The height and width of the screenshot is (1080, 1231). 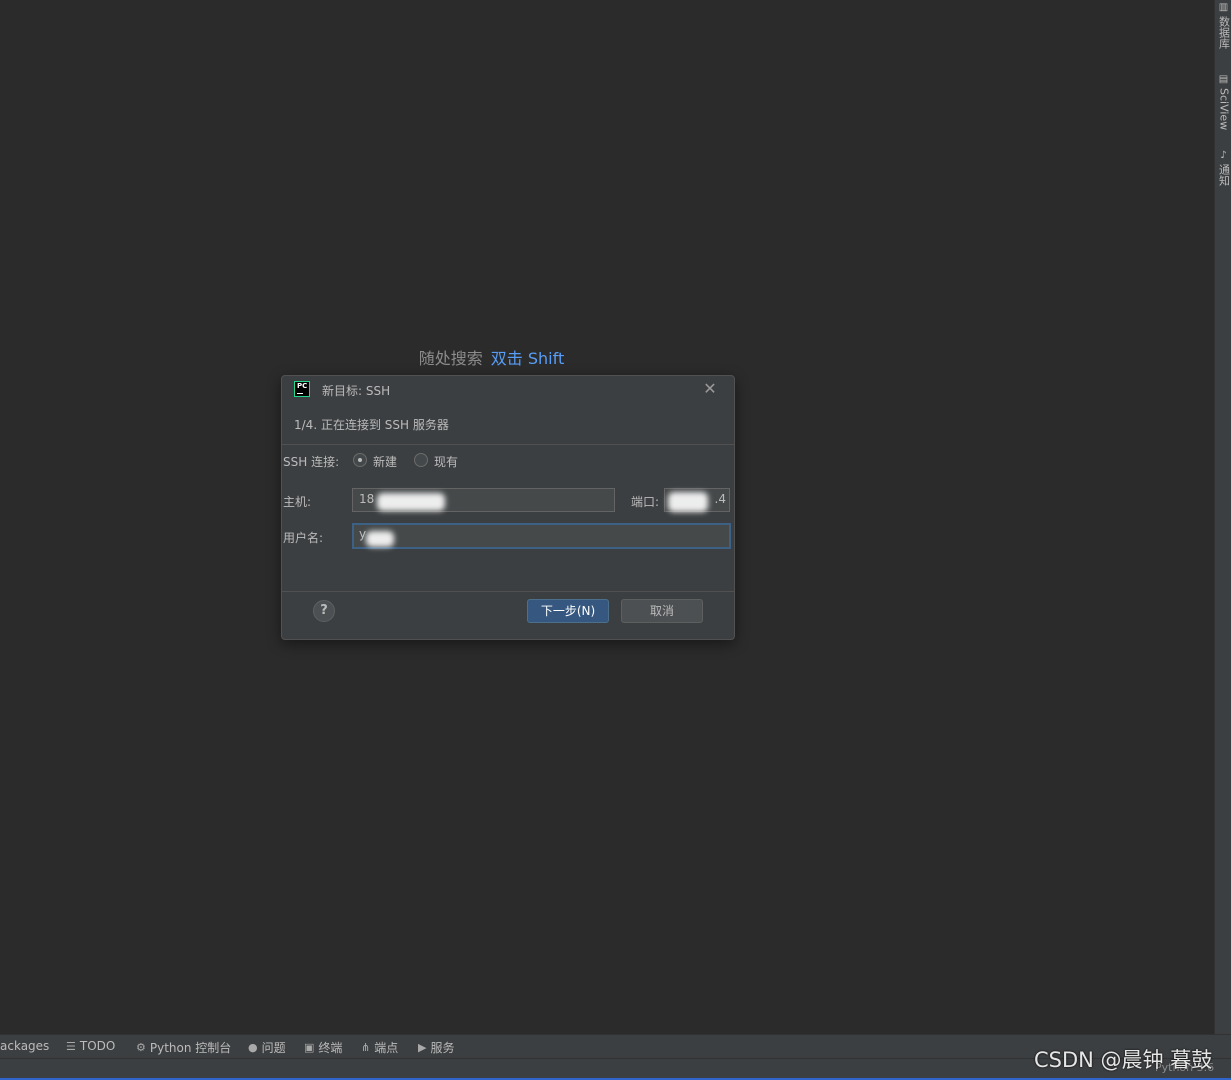 What do you see at coordinates (442, 1048) in the screenshot?
I see `tool-services-label: 服务` at bounding box center [442, 1048].